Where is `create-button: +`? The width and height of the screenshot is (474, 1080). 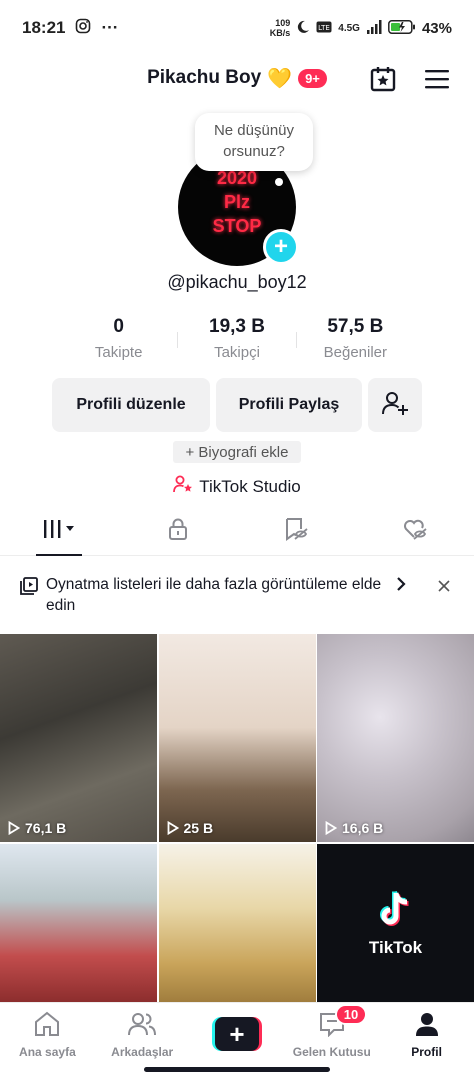 create-button: + is located at coordinates (236, 1034).